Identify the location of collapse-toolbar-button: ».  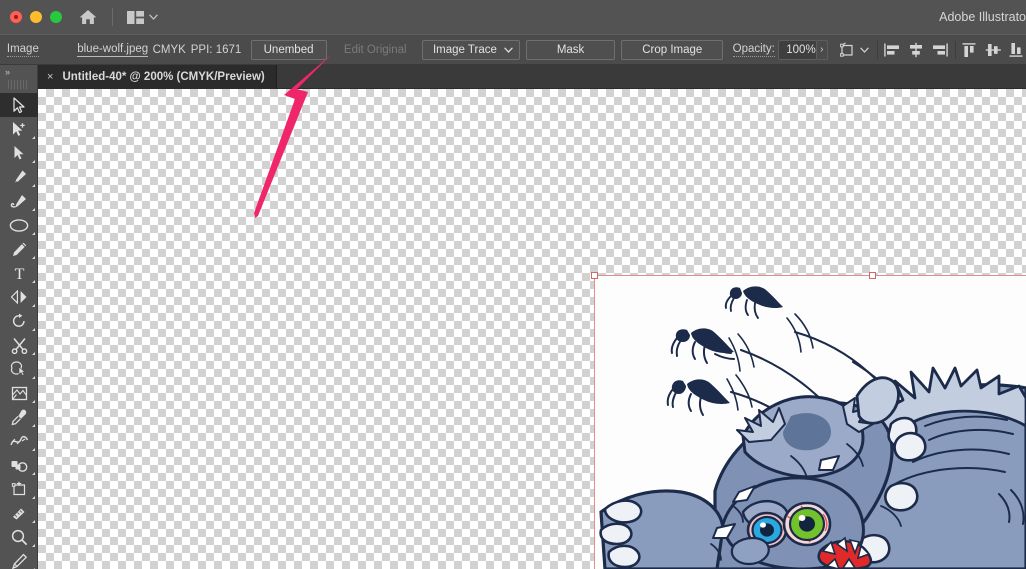
(18, 72).